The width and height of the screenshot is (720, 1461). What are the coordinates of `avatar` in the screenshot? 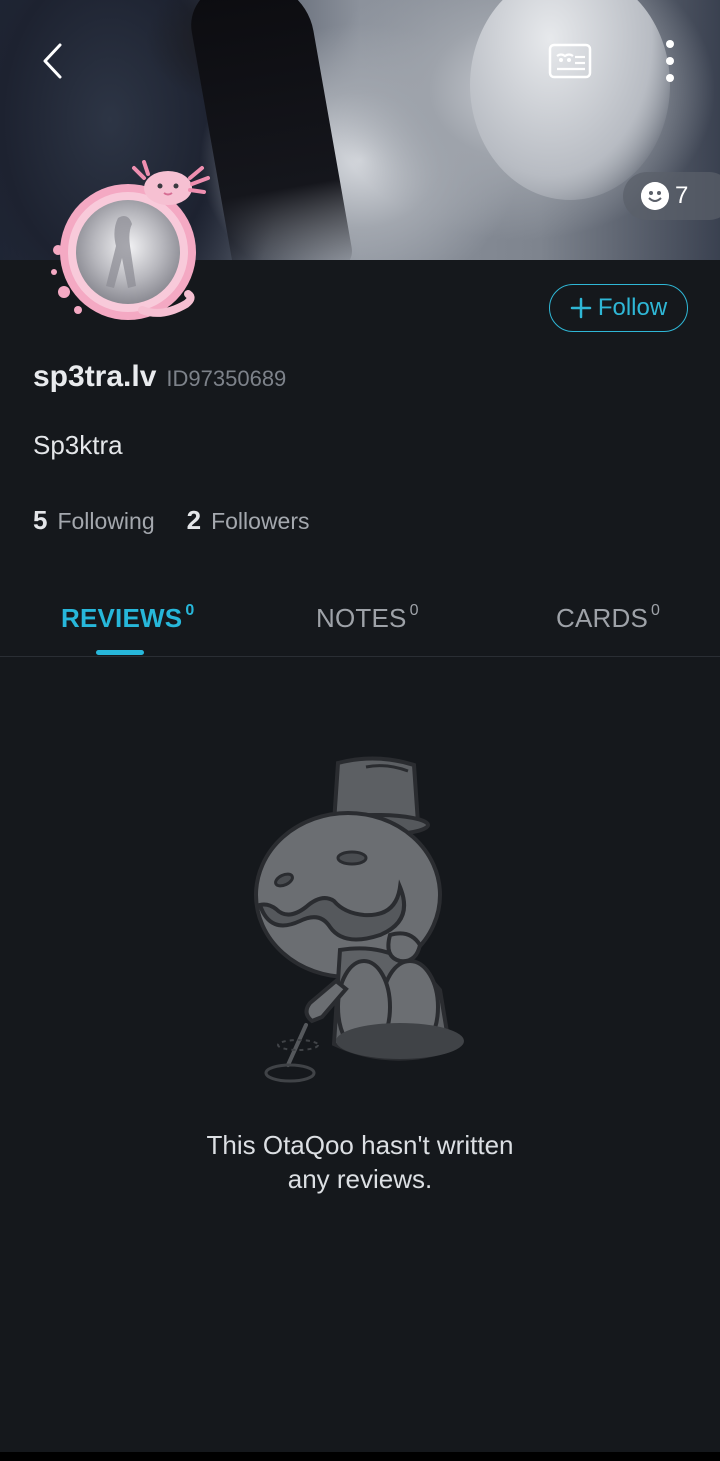 It's located at (135, 246).